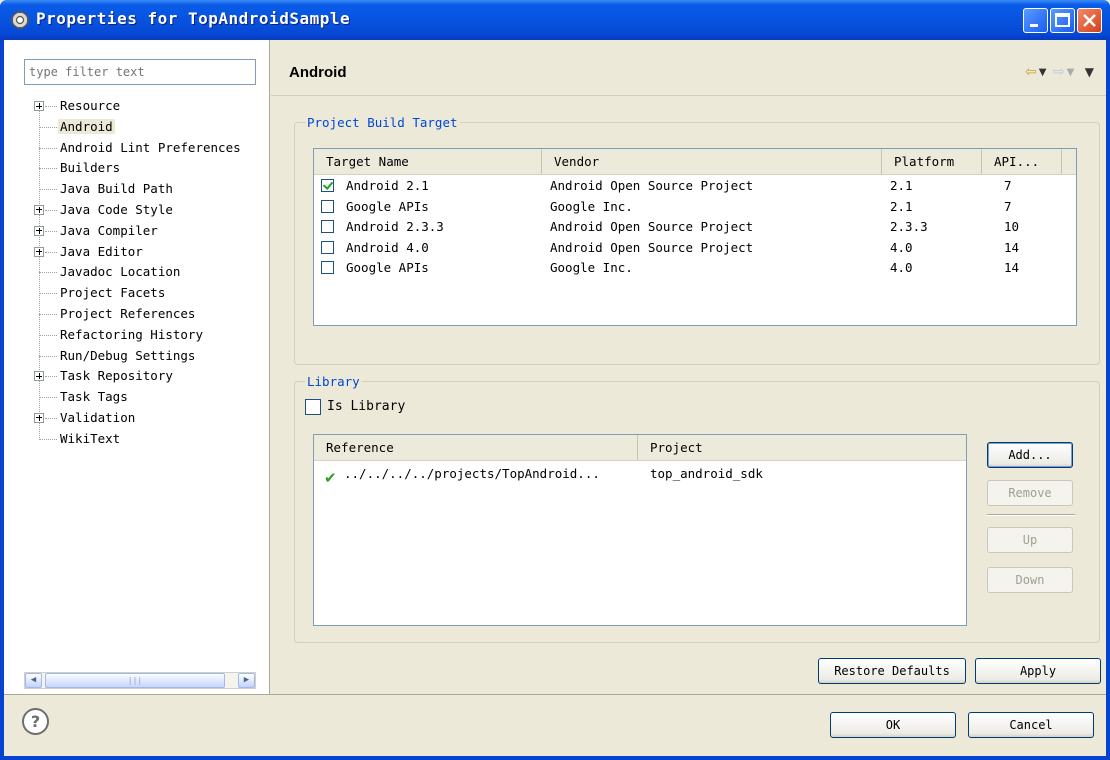 The width and height of the screenshot is (1110, 760). Describe the element at coordinates (246, 680) in the screenshot. I see `scroll-right-arrow-icon: ▶` at that location.